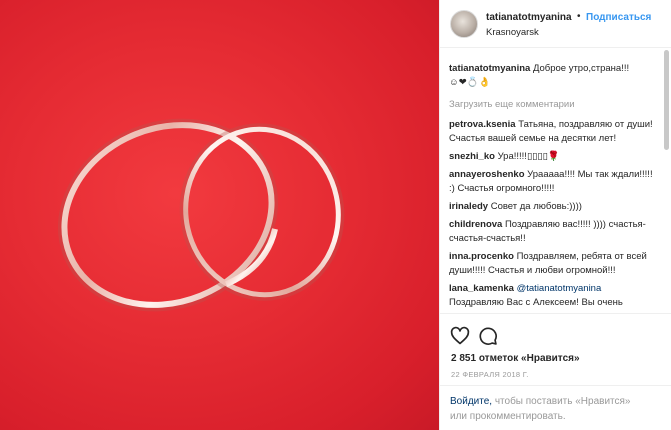 This screenshot has height=430, width=671. What do you see at coordinates (562, 401) in the screenshot?
I see `login-prompt-text: чтобы поставить «Нравится»` at bounding box center [562, 401].